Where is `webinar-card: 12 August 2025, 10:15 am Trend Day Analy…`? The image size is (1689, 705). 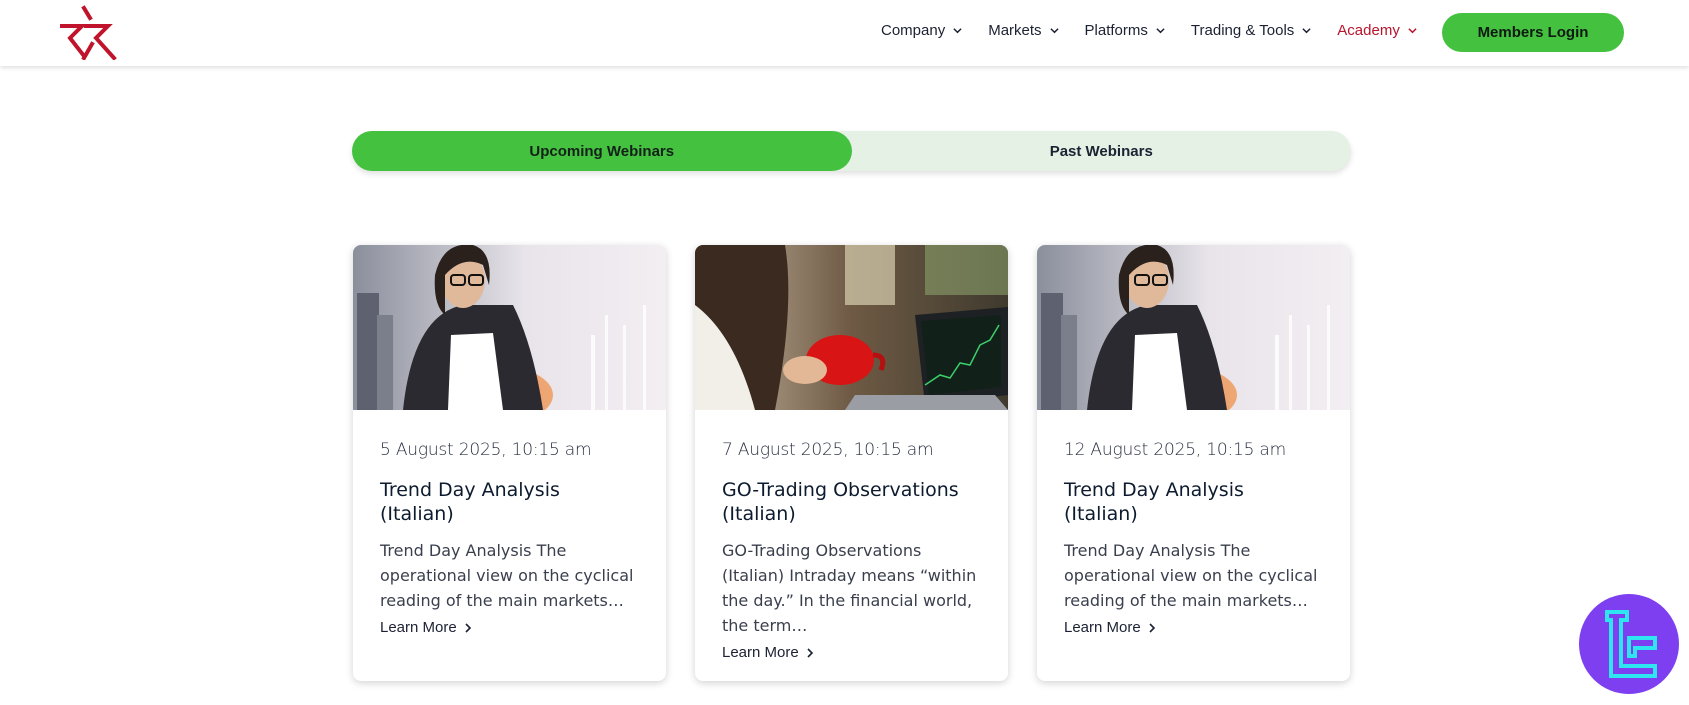 webinar-card: 12 August 2025, 10:15 am Trend Day Analy… is located at coordinates (1193, 463).